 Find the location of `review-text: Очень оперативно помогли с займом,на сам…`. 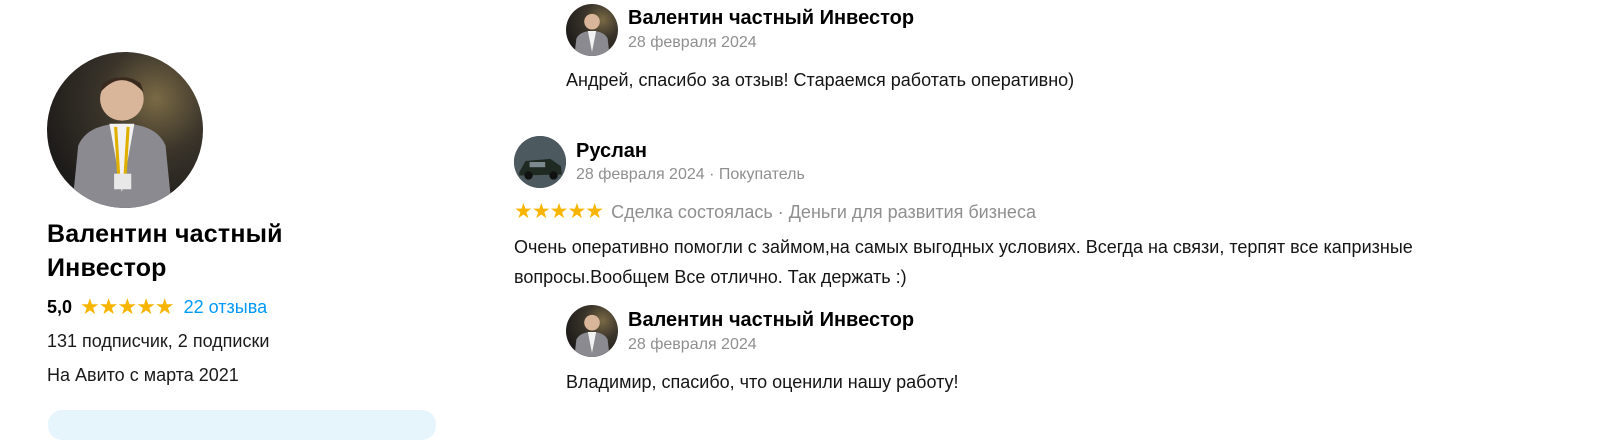

review-text: Очень оперативно помогли с займом,на сам… is located at coordinates (1044, 262).